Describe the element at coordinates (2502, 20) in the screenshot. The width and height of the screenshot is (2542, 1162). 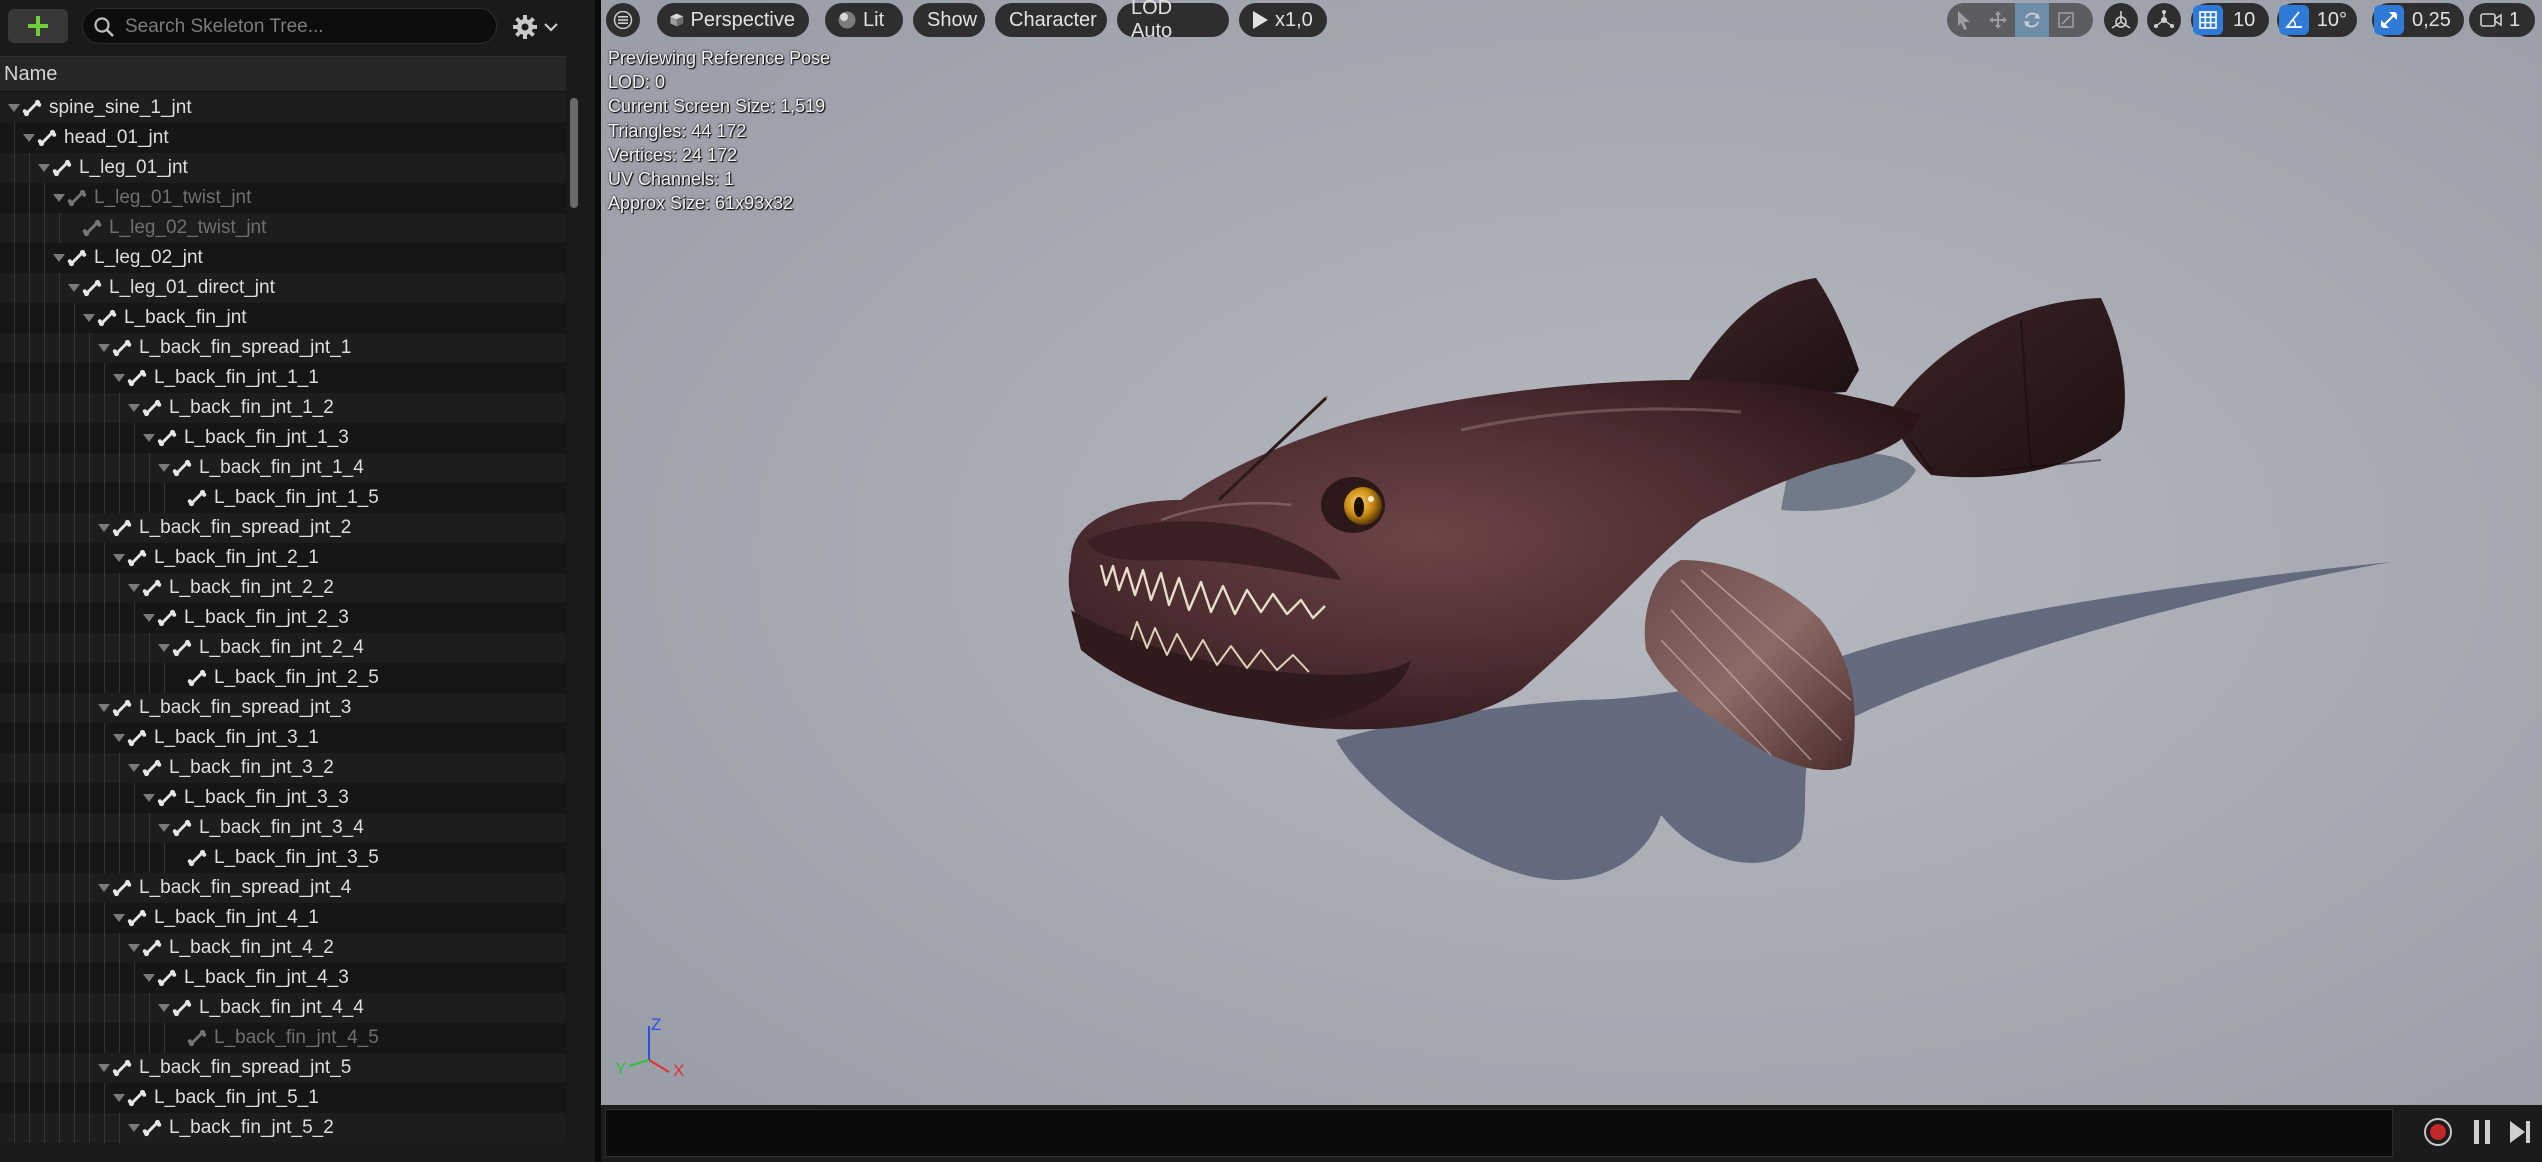
I see `camera-speed-button: 1` at that location.